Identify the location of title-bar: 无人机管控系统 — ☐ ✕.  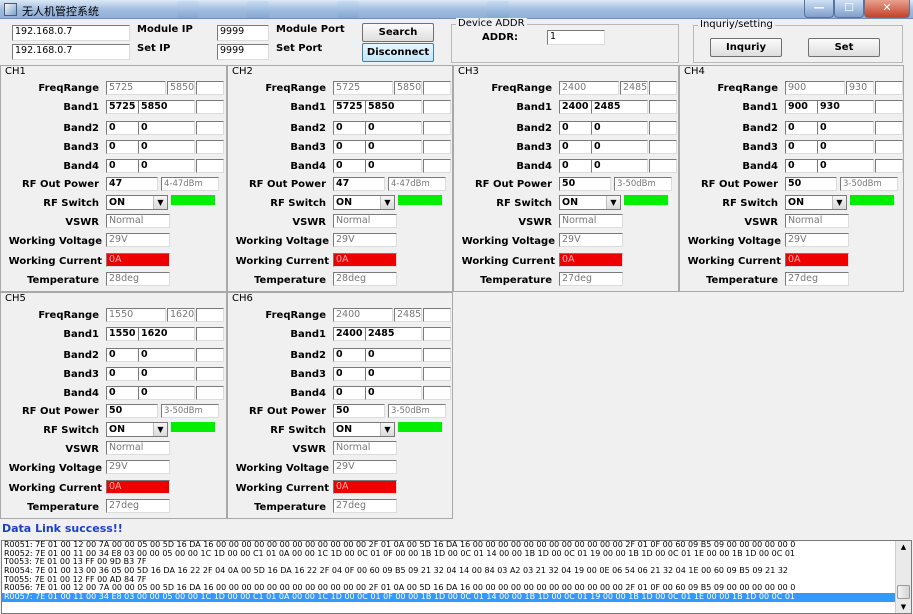
(456, 9).